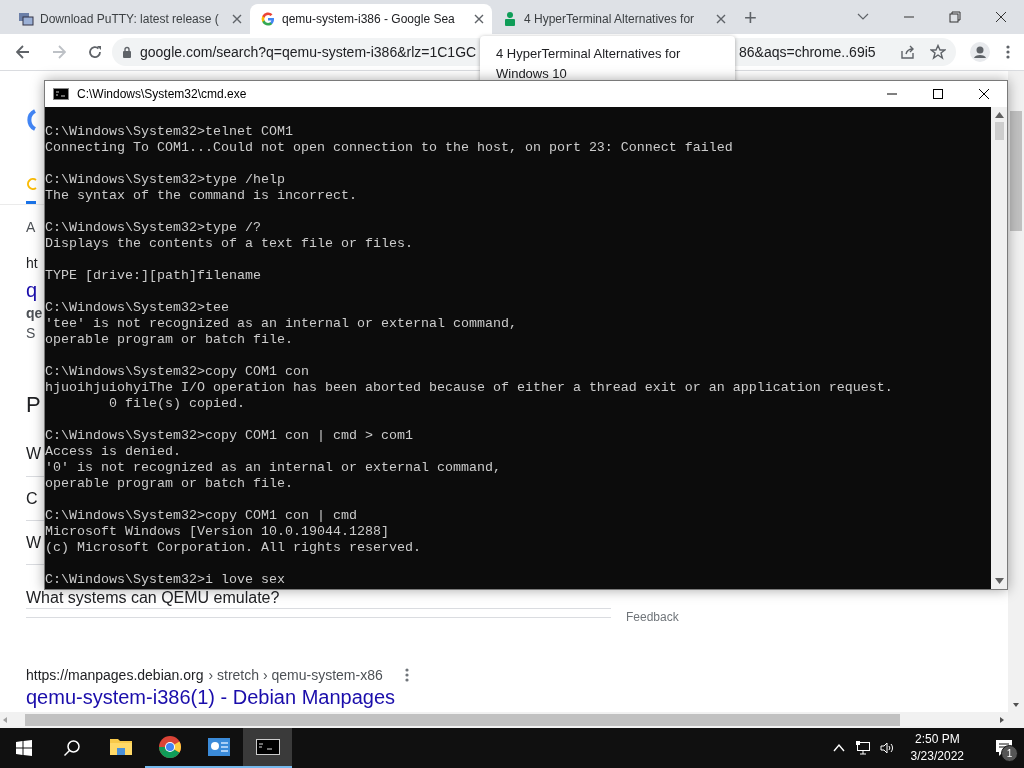 Image resolution: width=1024 pixels, height=768 pixels. What do you see at coordinates (33, 405) in the screenshot?
I see `section-heading: P` at bounding box center [33, 405].